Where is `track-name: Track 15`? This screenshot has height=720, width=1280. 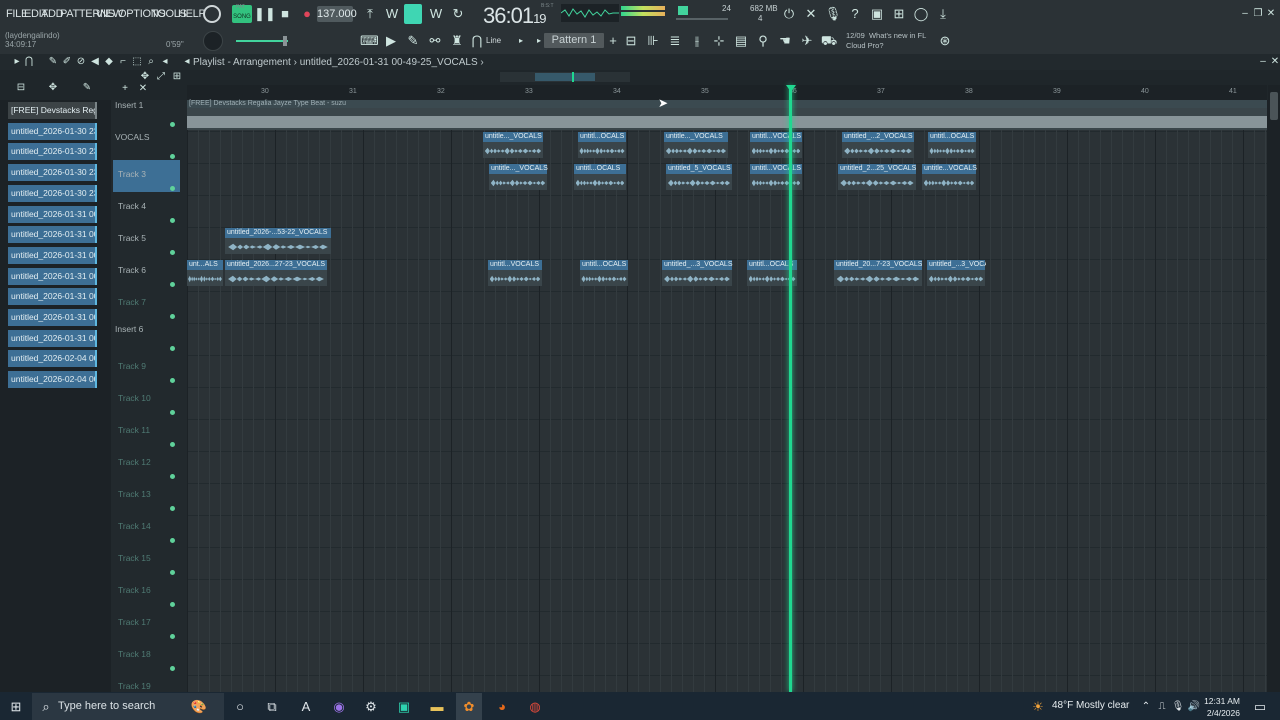 track-name: Track 15 is located at coordinates (134, 558).